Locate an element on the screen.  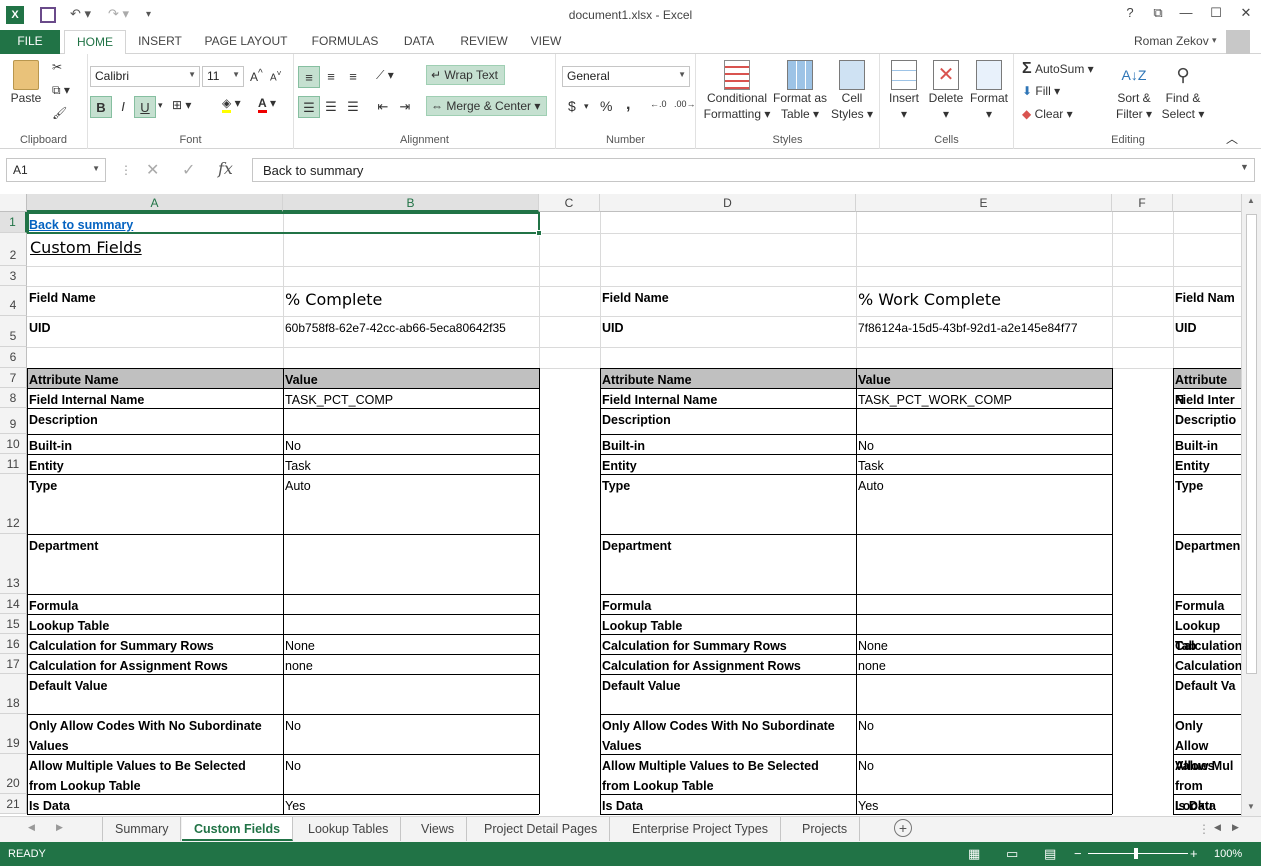
user-name: Roman Zekov is located at coordinates (1171, 41).